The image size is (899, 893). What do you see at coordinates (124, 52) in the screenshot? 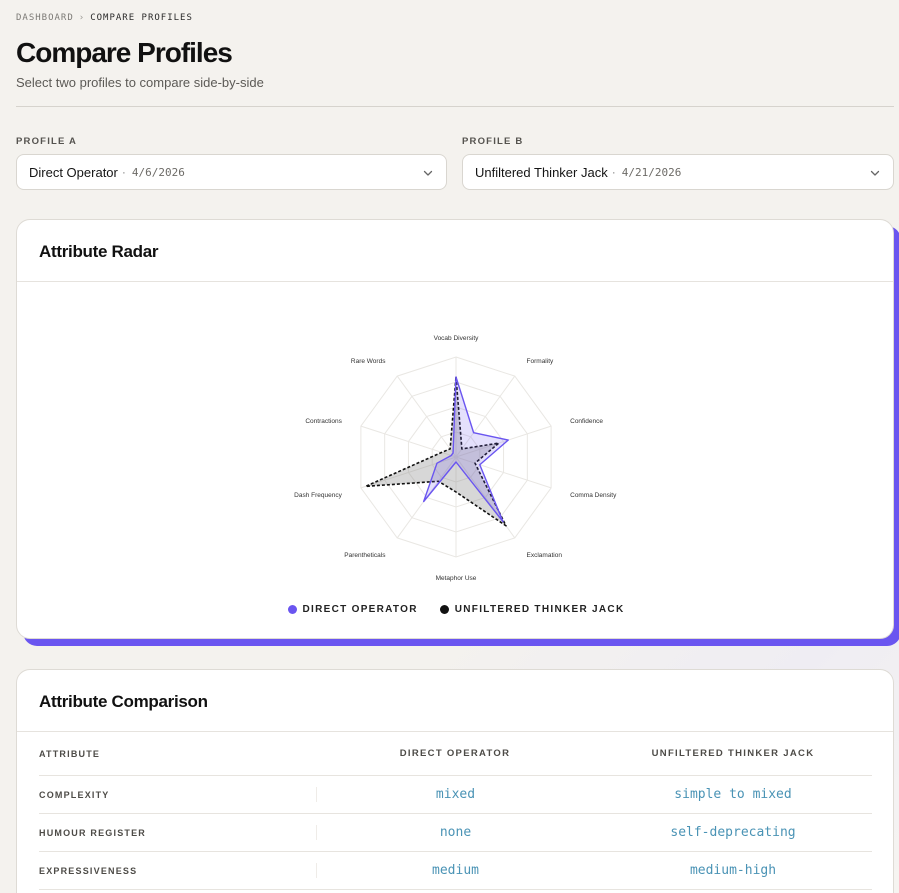
I see `page-title: Compare Profiles` at bounding box center [124, 52].